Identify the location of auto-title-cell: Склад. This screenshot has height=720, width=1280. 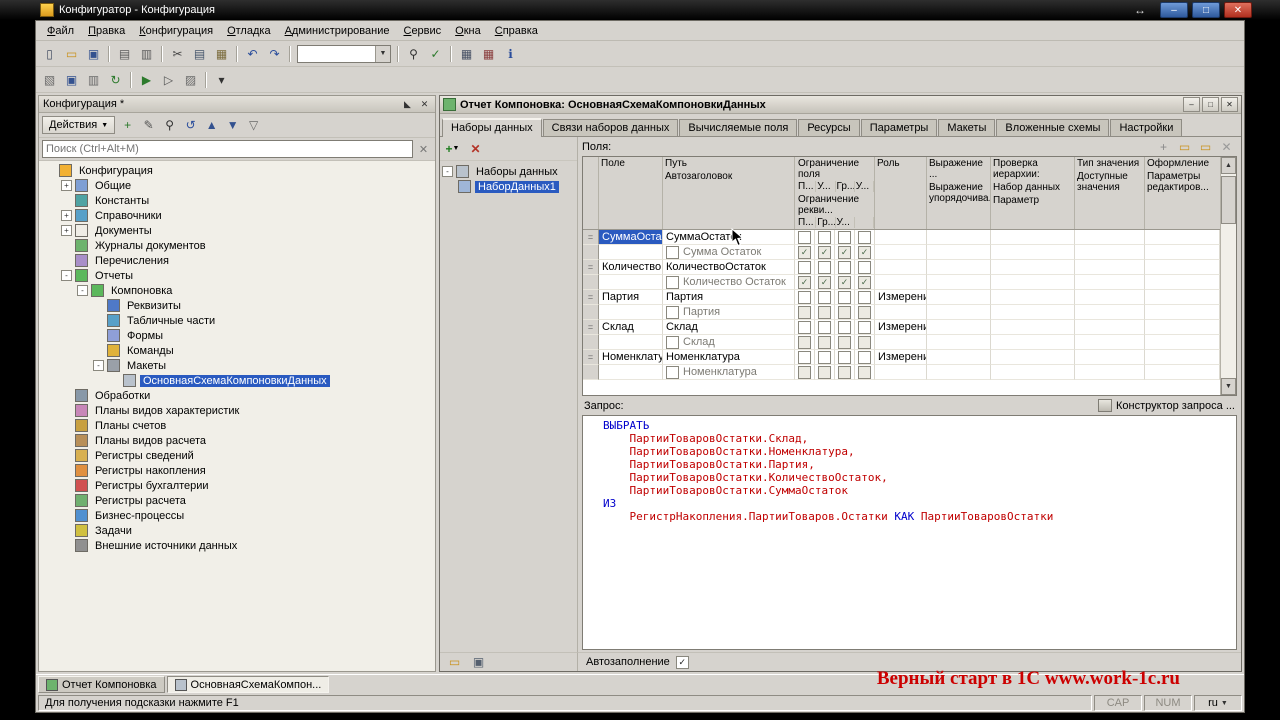
(729, 342).